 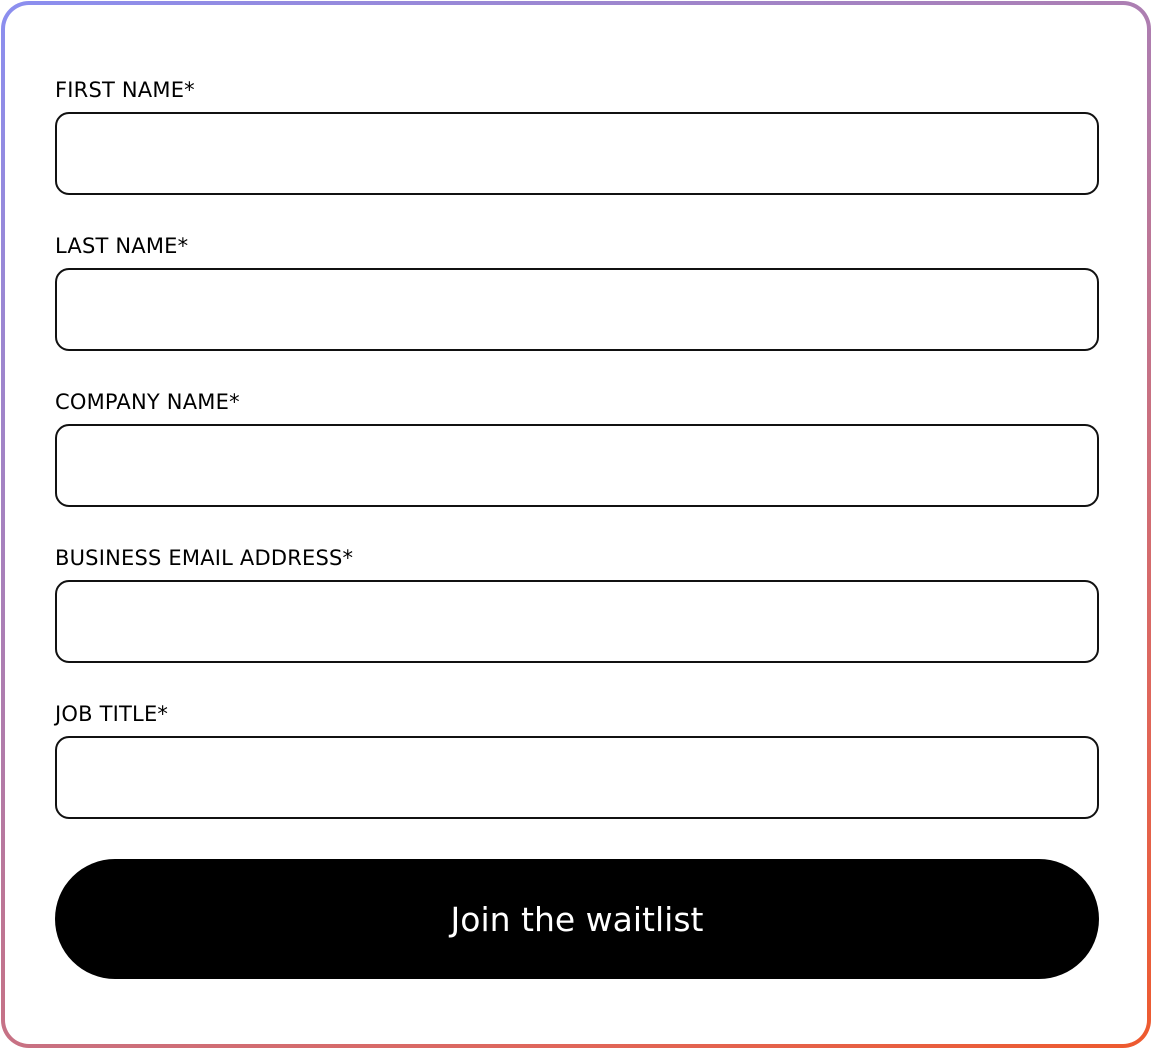 I want to click on last-name-label: LAST NAME*, so click(x=122, y=246).